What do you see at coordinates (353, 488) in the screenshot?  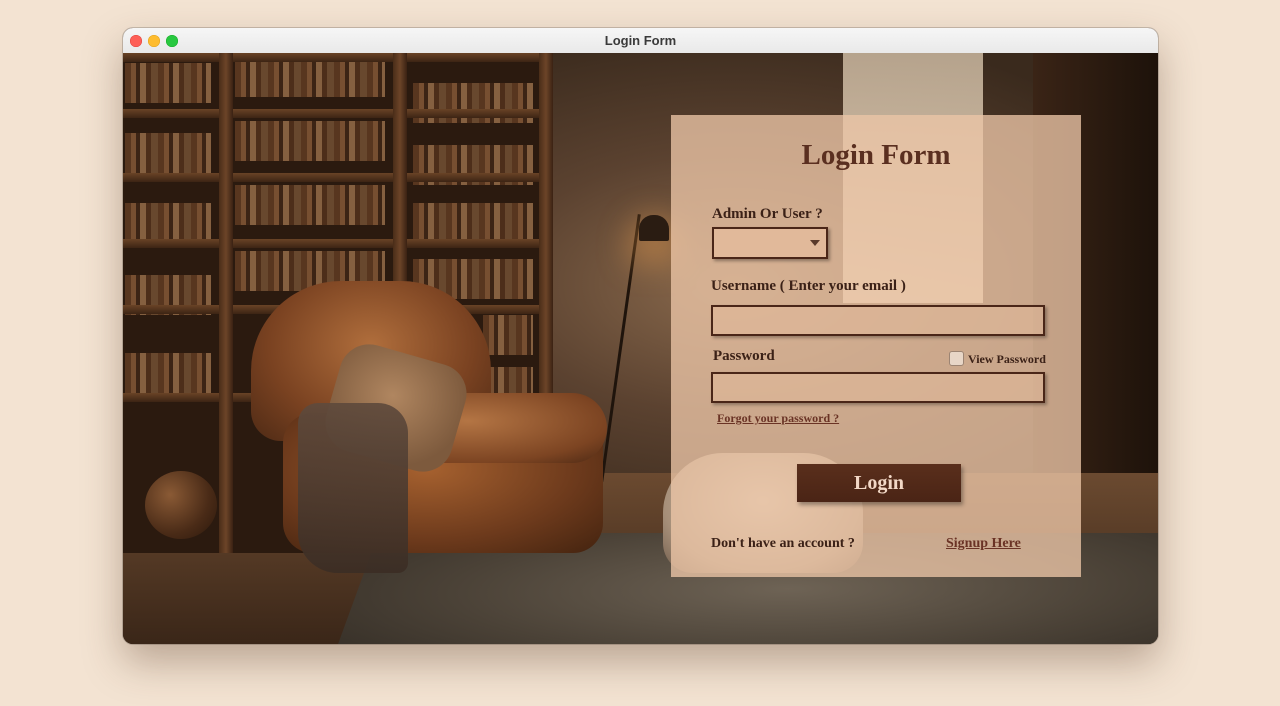 I see `throw-blanket` at bounding box center [353, 488].